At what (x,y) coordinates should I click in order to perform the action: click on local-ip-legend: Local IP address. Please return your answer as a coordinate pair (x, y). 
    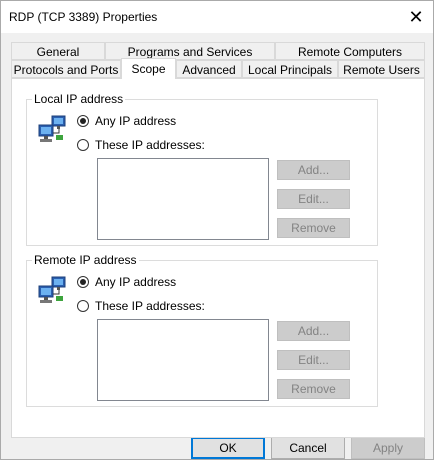
    Looking at the image, I should click on (79, 99).